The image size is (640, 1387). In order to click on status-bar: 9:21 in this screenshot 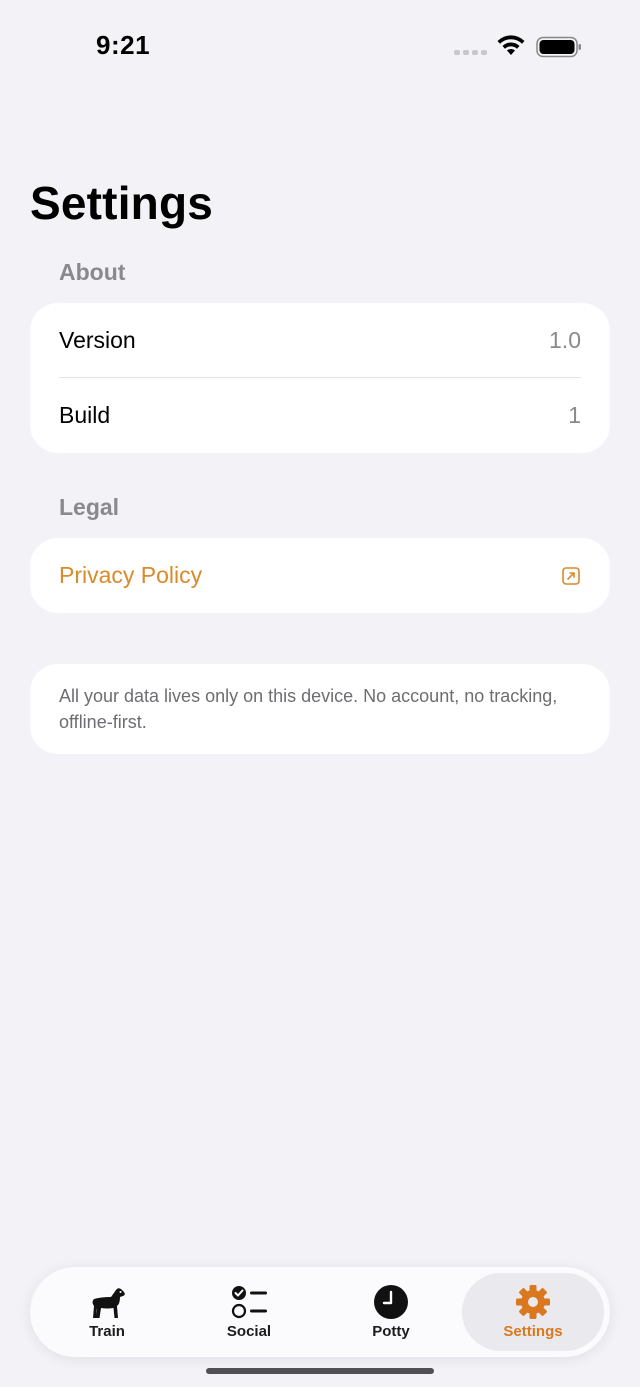, I will do `click(320, 47)`.